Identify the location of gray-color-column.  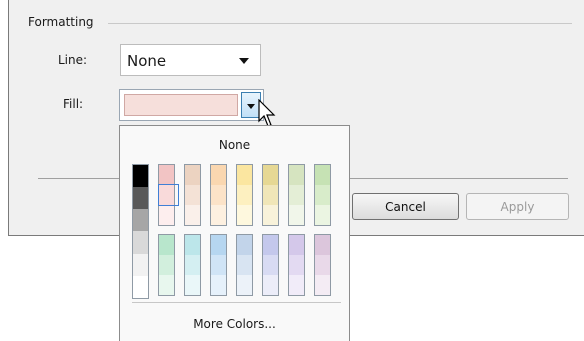
(140, 231).